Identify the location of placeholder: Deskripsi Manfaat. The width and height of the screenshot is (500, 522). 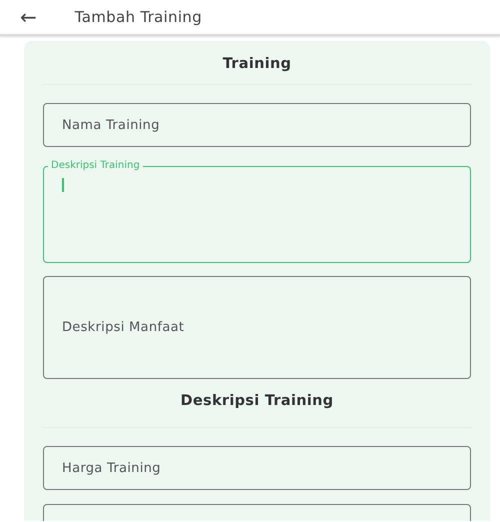
(123, 327).